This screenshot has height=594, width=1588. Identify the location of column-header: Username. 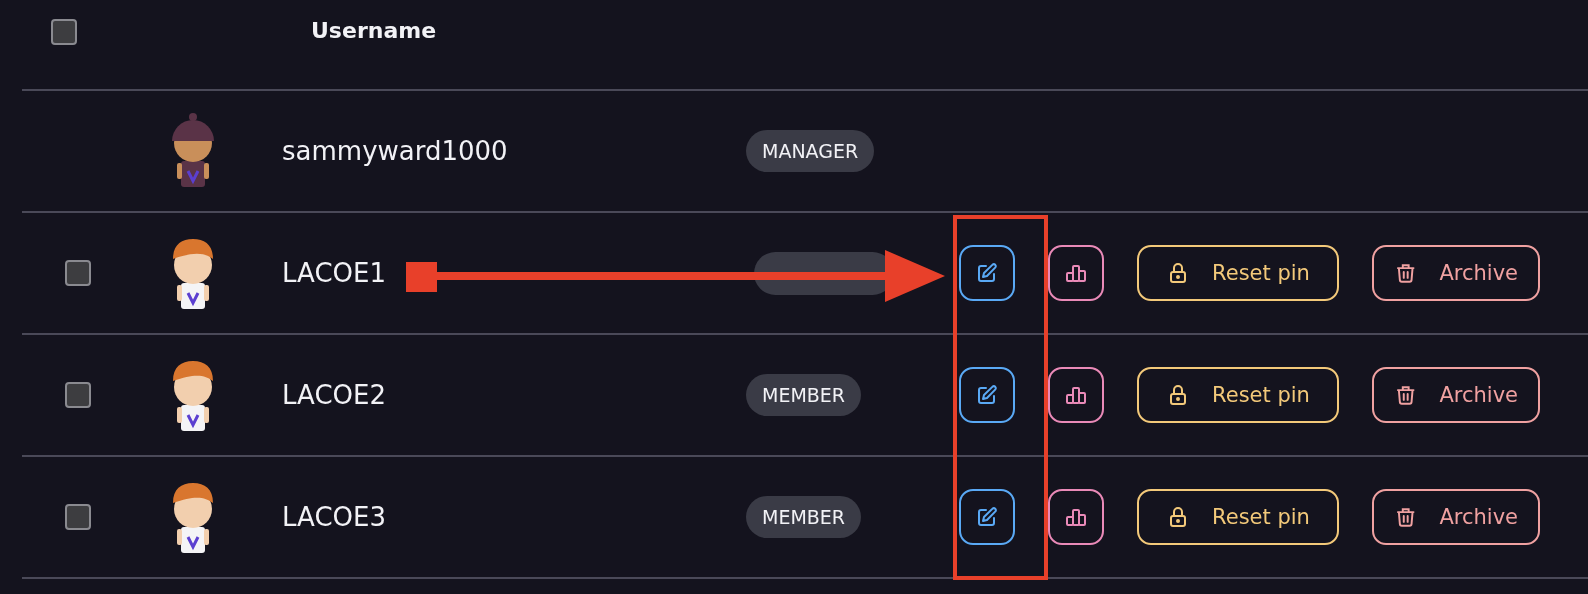
(374, 30).